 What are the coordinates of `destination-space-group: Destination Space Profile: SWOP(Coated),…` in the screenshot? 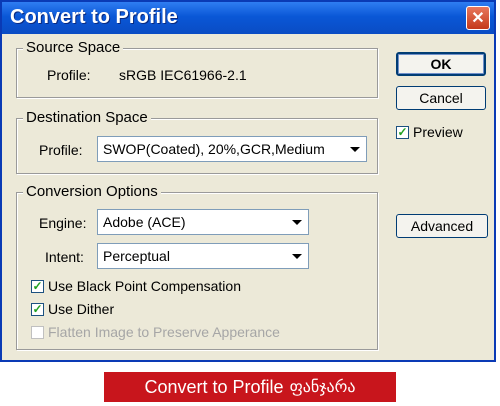 It's located at (197, 141).